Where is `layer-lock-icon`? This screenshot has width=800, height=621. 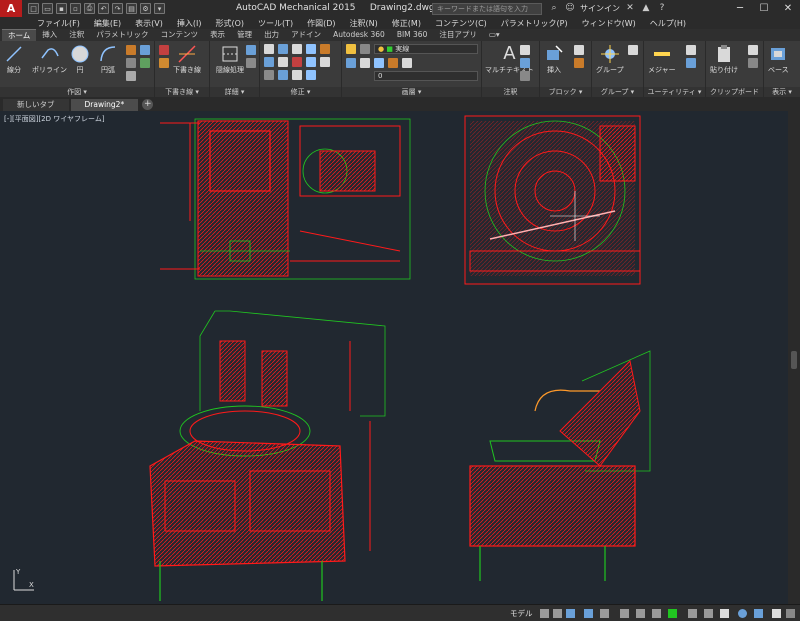 layer-lock-icon is located at coordinates (379, 63).